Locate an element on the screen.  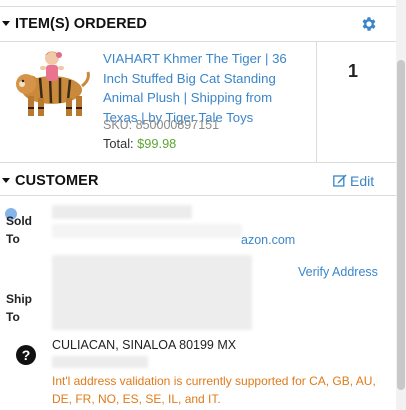
redacted-phone is located at coordinates (100, 362).